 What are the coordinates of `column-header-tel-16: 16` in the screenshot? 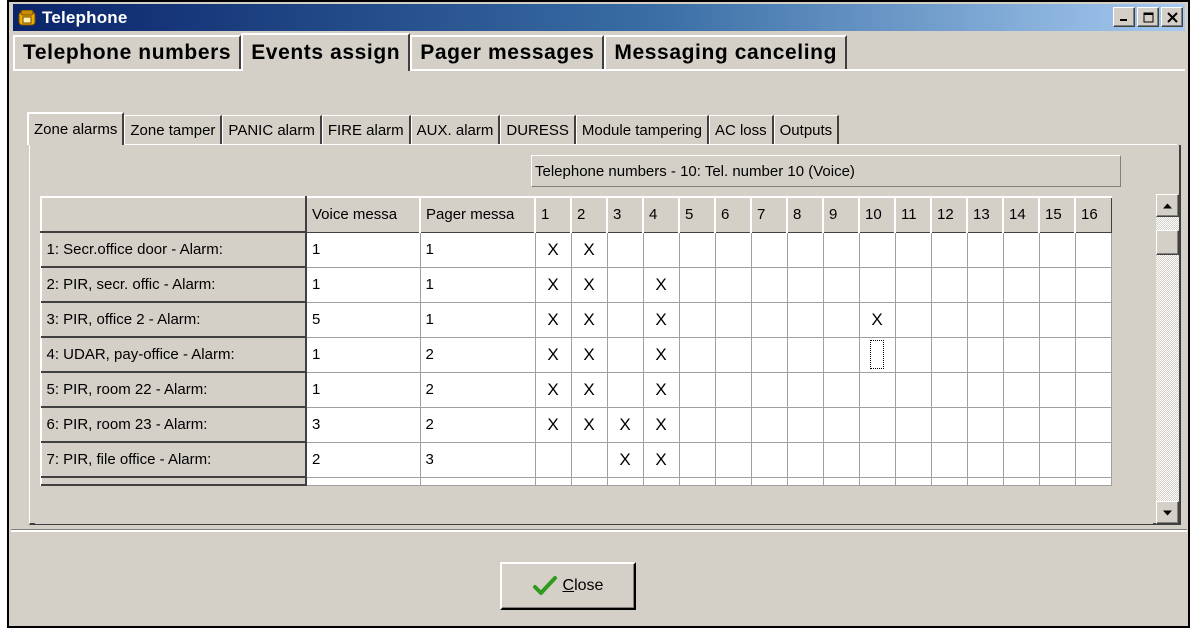 It's located at (1093, 214).